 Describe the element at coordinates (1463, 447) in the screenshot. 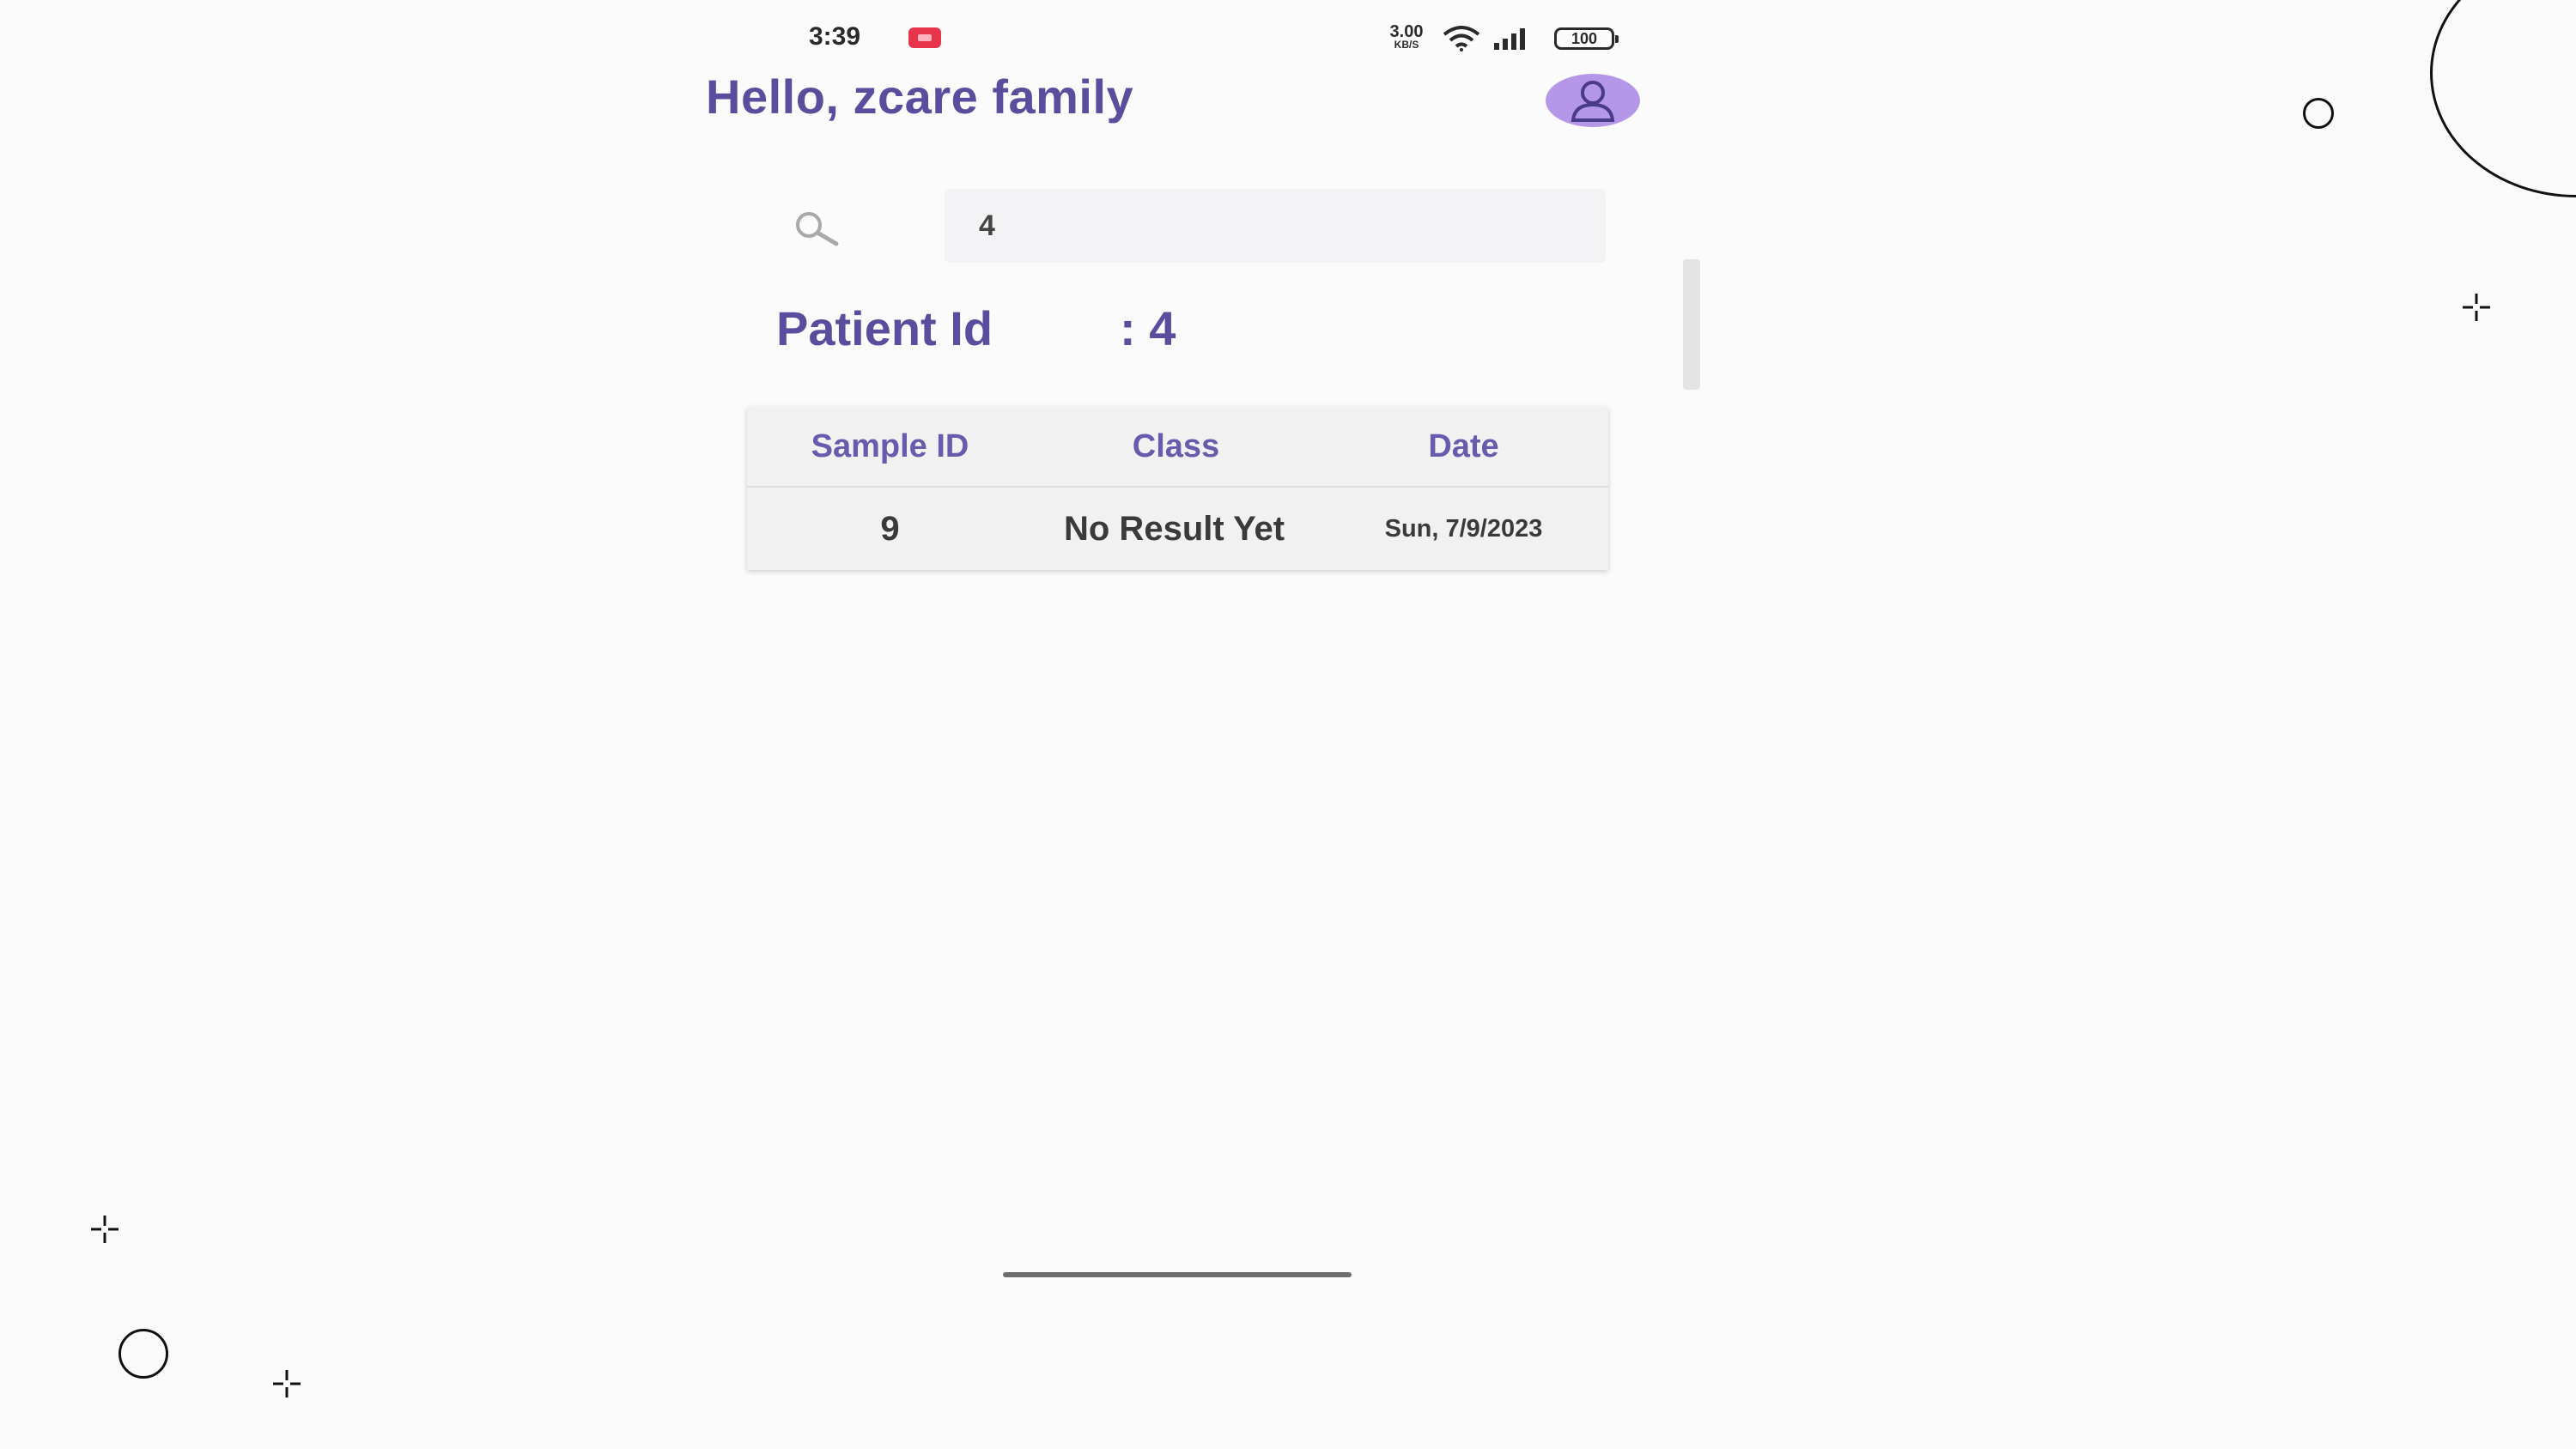

I see `column-header-date: Date` at that location.